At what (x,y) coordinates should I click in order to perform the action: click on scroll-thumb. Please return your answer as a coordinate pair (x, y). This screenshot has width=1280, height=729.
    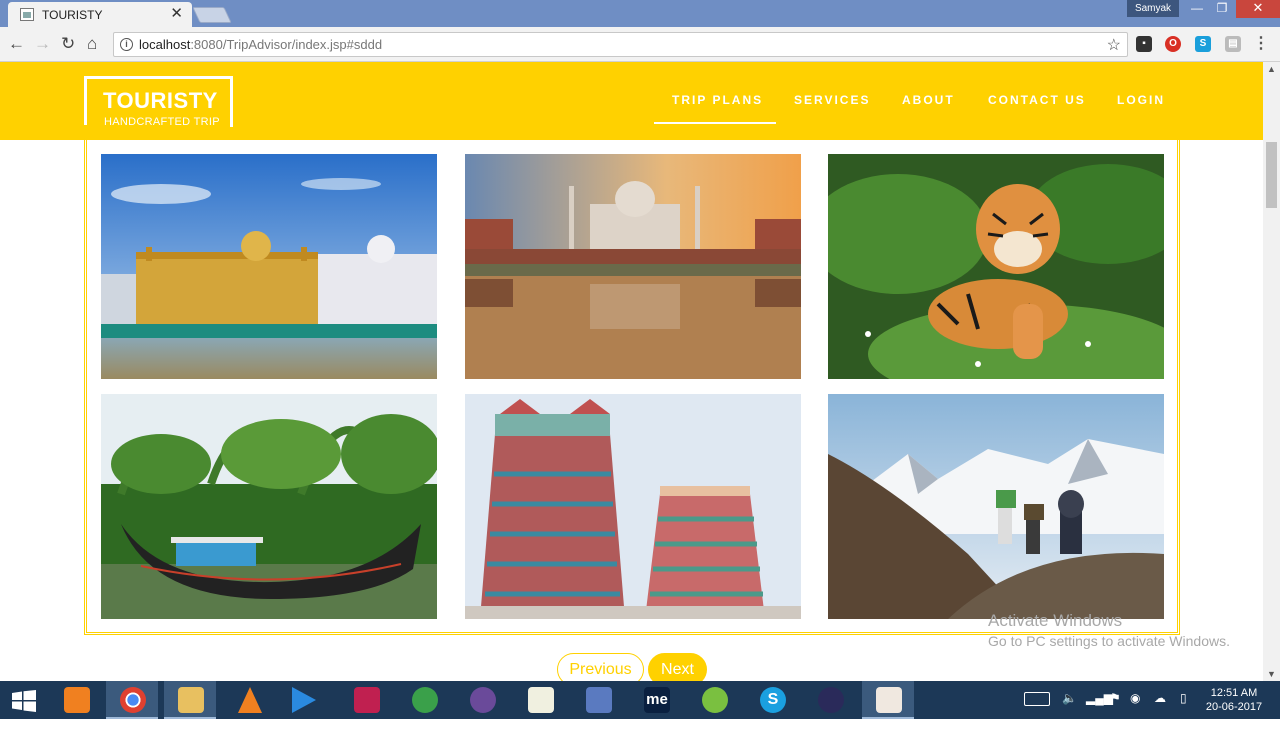
    Looking at the image, I should click on (1271, 175).